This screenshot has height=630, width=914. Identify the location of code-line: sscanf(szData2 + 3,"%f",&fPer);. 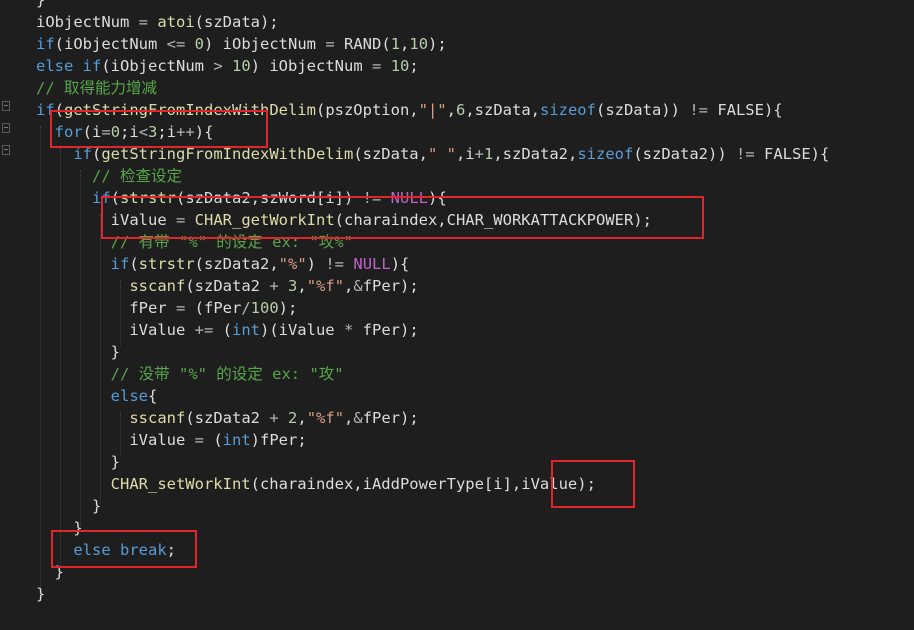
(227, 286).